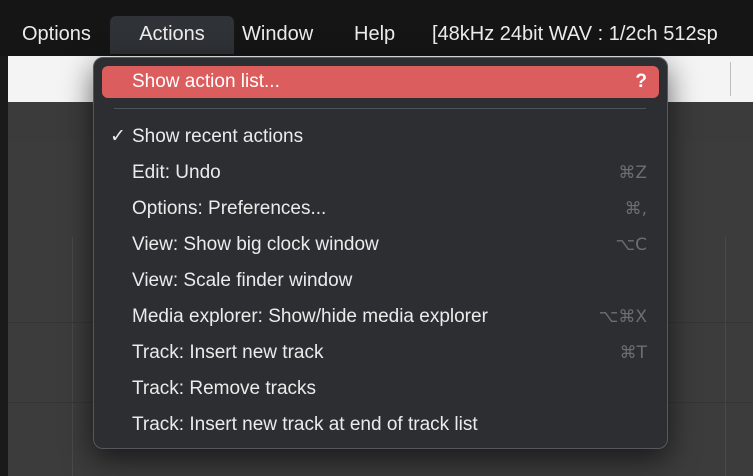 The image size is (753, 476). What do you see at coordinates (172, 35) in the screenshot?
I see `menu-actions: Actions` at bounding box center [172, 35].